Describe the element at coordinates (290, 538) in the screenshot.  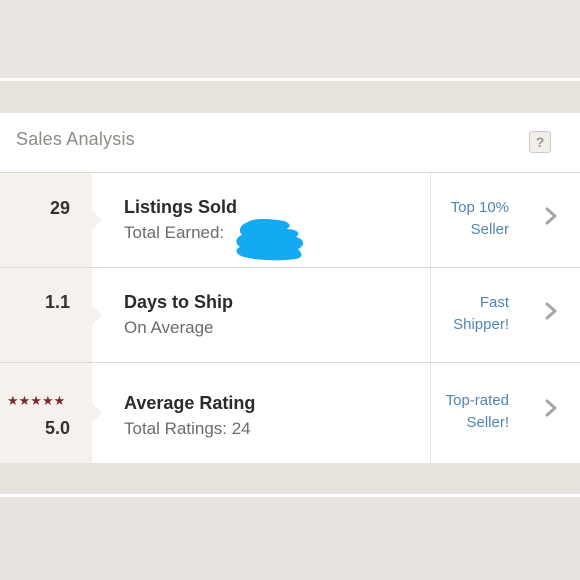
I see `background-bottom` at that location.